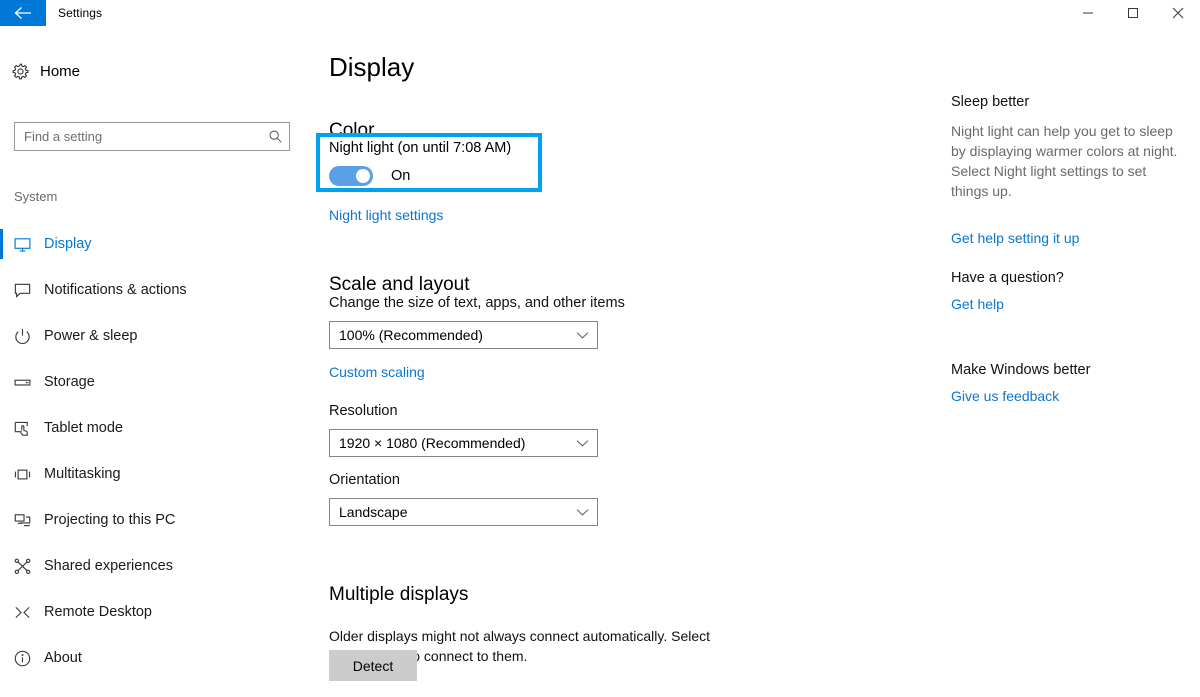  What do you see at coordinates (22, 474) in the screenshot?
I see `multitask-icon` at bounding box center [22, 474].